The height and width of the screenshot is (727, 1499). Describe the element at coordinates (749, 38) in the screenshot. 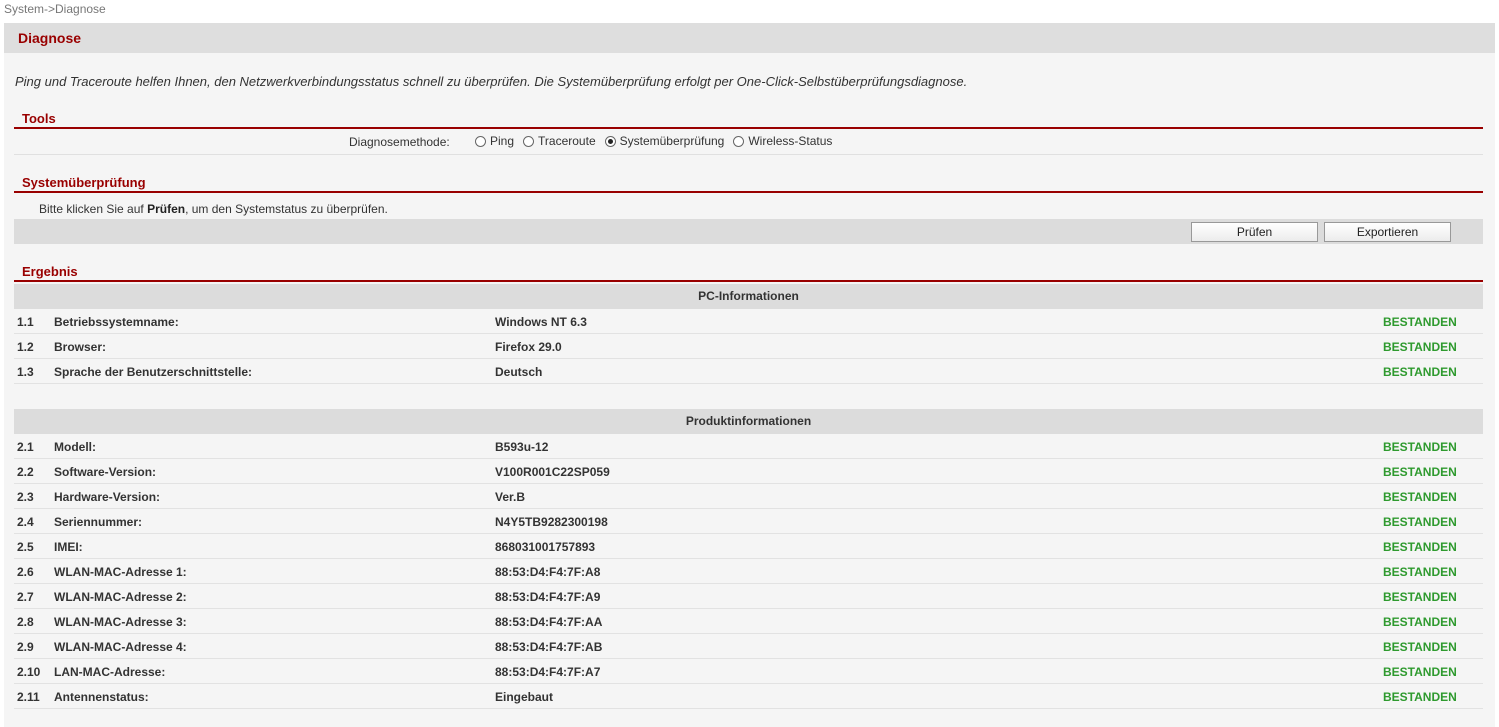

I see `panel-header: Diagnose` at that location.